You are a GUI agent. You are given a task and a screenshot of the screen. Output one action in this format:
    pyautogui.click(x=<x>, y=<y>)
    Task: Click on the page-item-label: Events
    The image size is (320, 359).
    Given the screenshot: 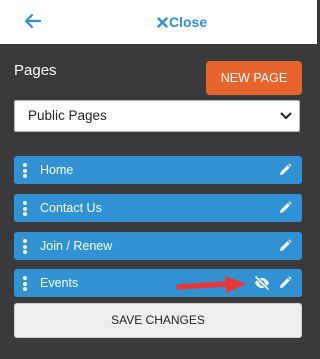 What is the action you would take?
    pyautogui.click(x=59, y=283)
    